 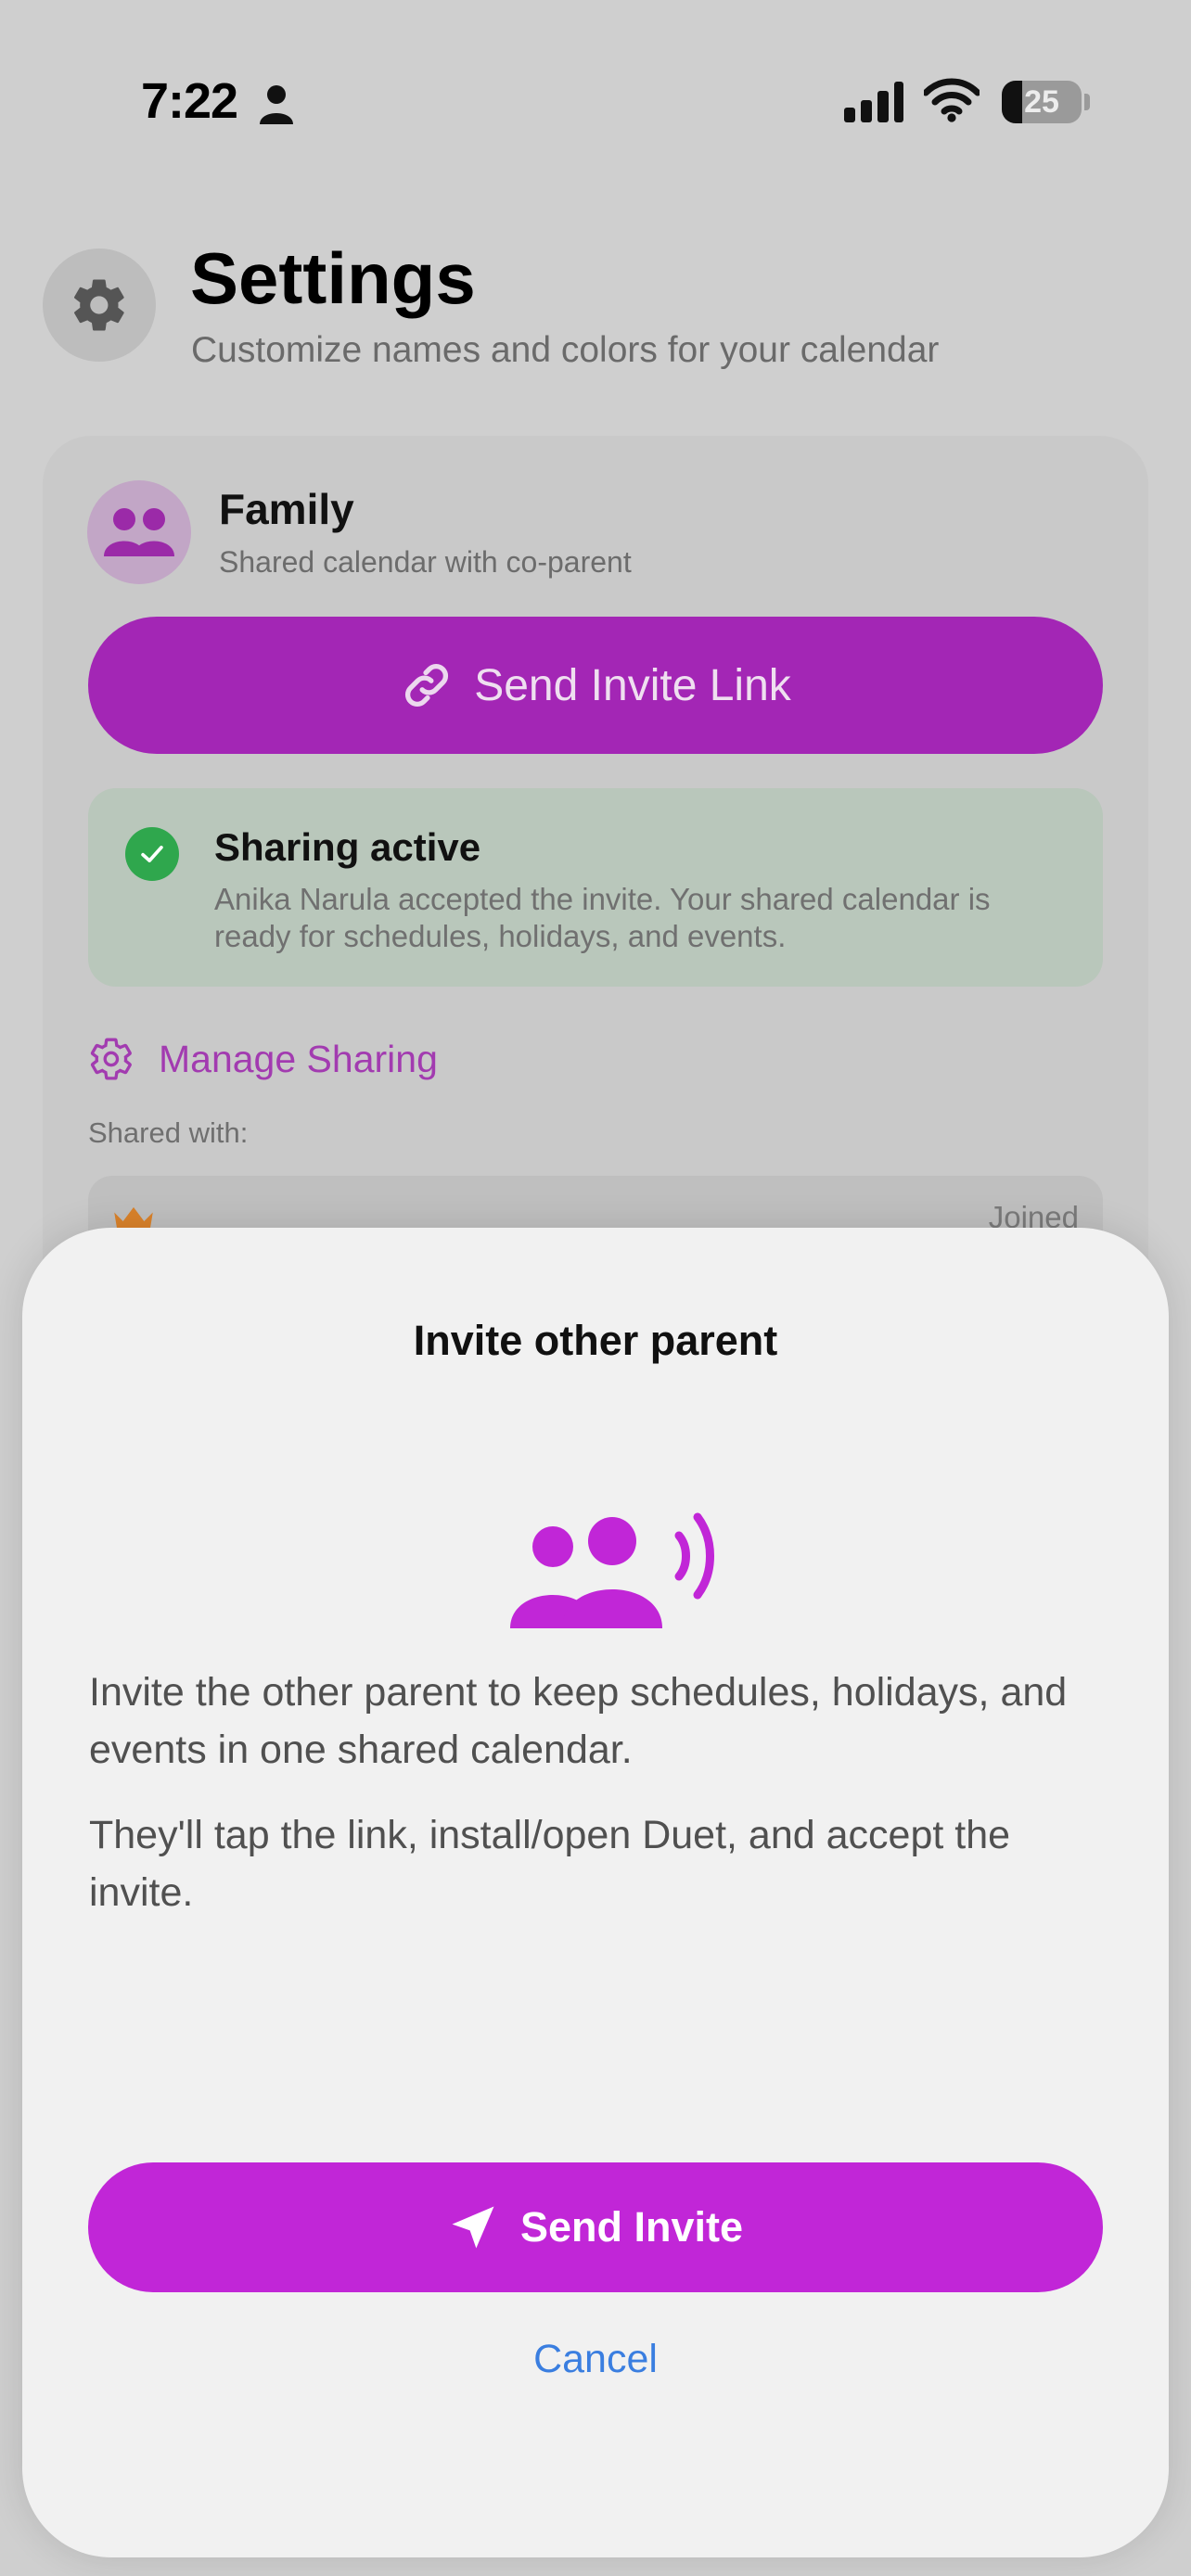 I want to click on status-time: 7:22, so click(x=190, y=101).